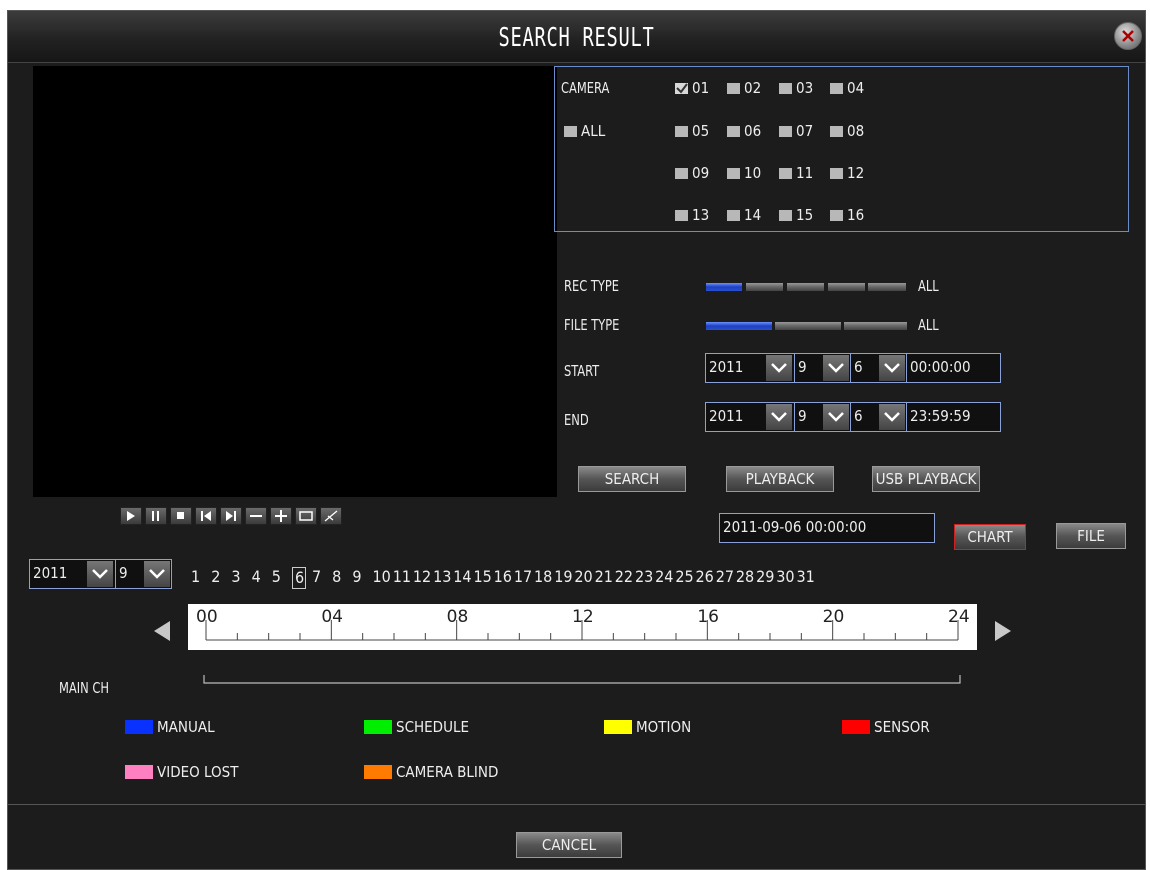  What do you see at coordinates (701, 173) in the screenshot?
I see `camera-number: 09` at bounding box center [701, 173].